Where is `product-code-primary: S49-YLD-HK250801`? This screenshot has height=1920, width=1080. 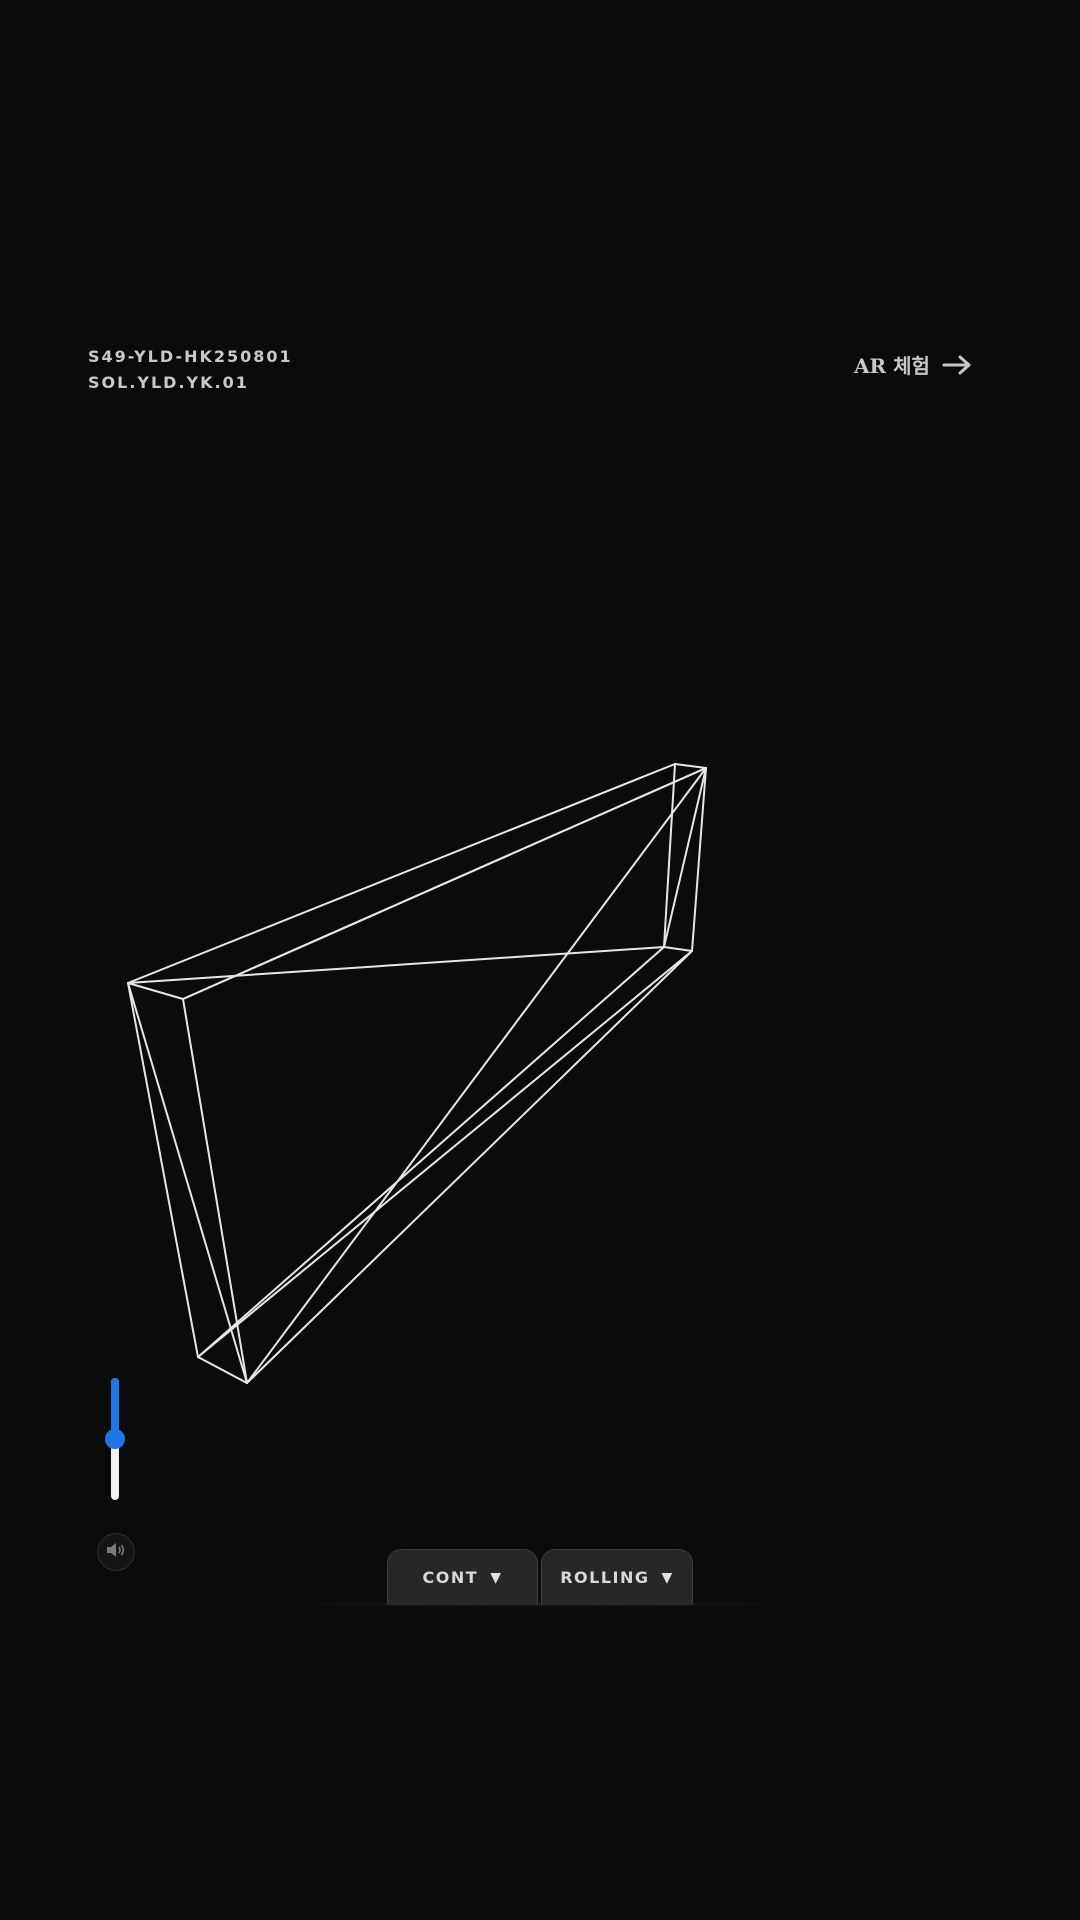 product-code-primary: S49-YLD-HK250801 is located at coordinates (190, 356).